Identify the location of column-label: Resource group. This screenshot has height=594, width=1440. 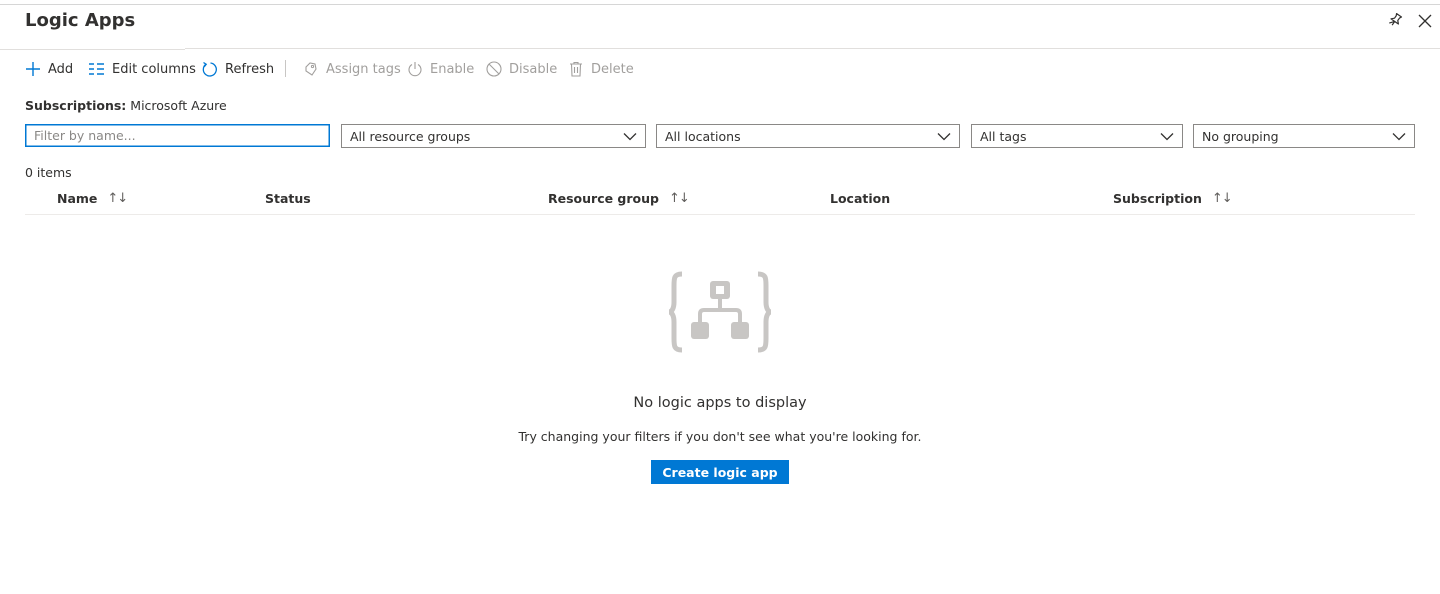
(603, 198).